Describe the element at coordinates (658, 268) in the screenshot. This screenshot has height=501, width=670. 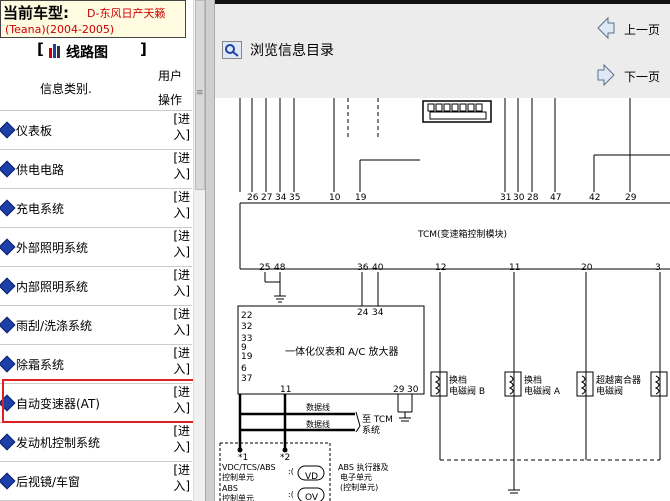
I see `tcm-bottom-pin: 3` at that location.